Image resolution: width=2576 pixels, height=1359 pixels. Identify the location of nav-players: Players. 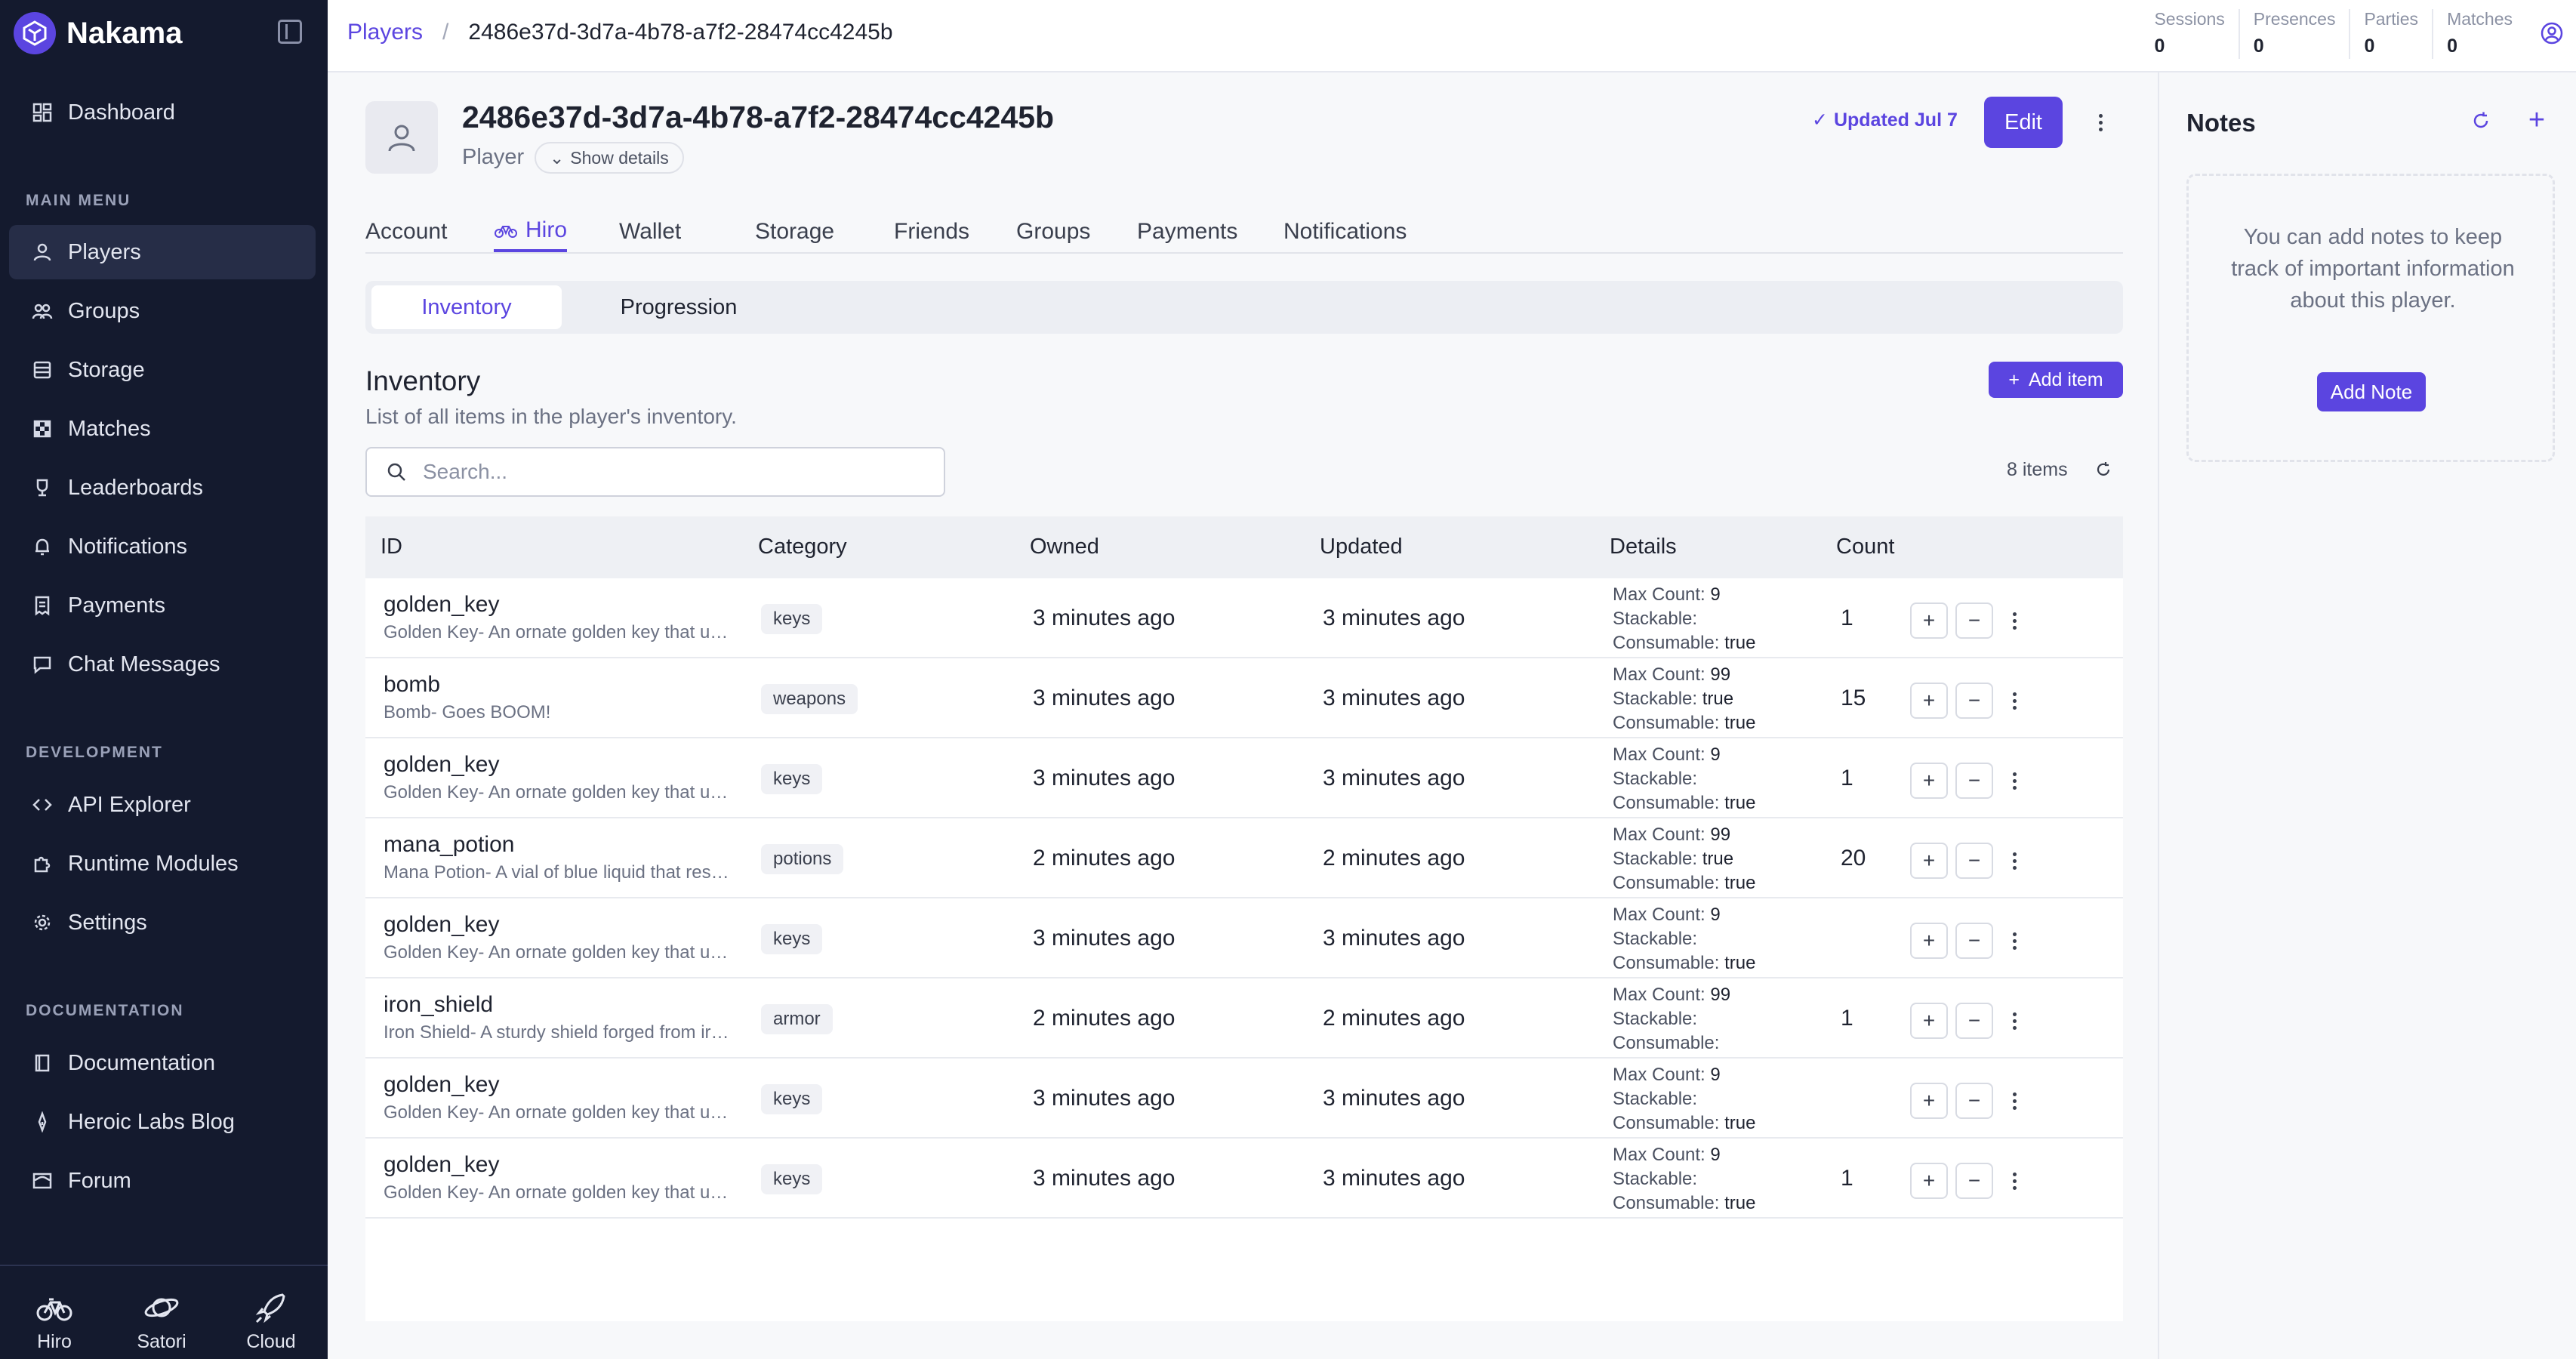
(162, 252).